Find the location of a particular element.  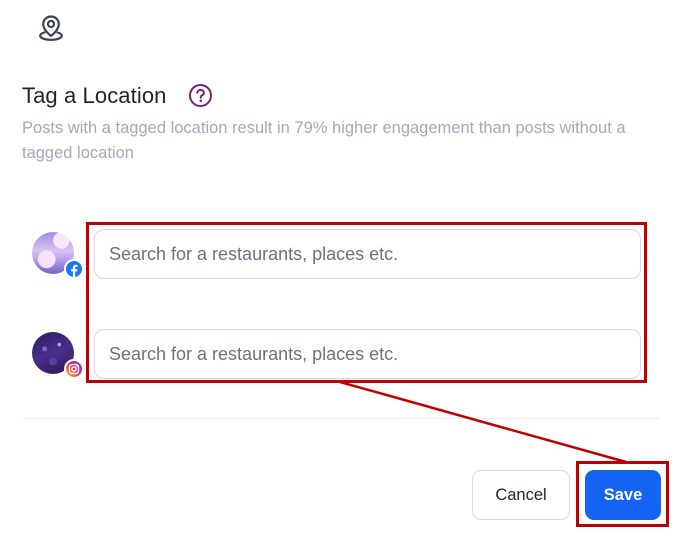

instagram-location-search-input is located at coordinates (367, 354).